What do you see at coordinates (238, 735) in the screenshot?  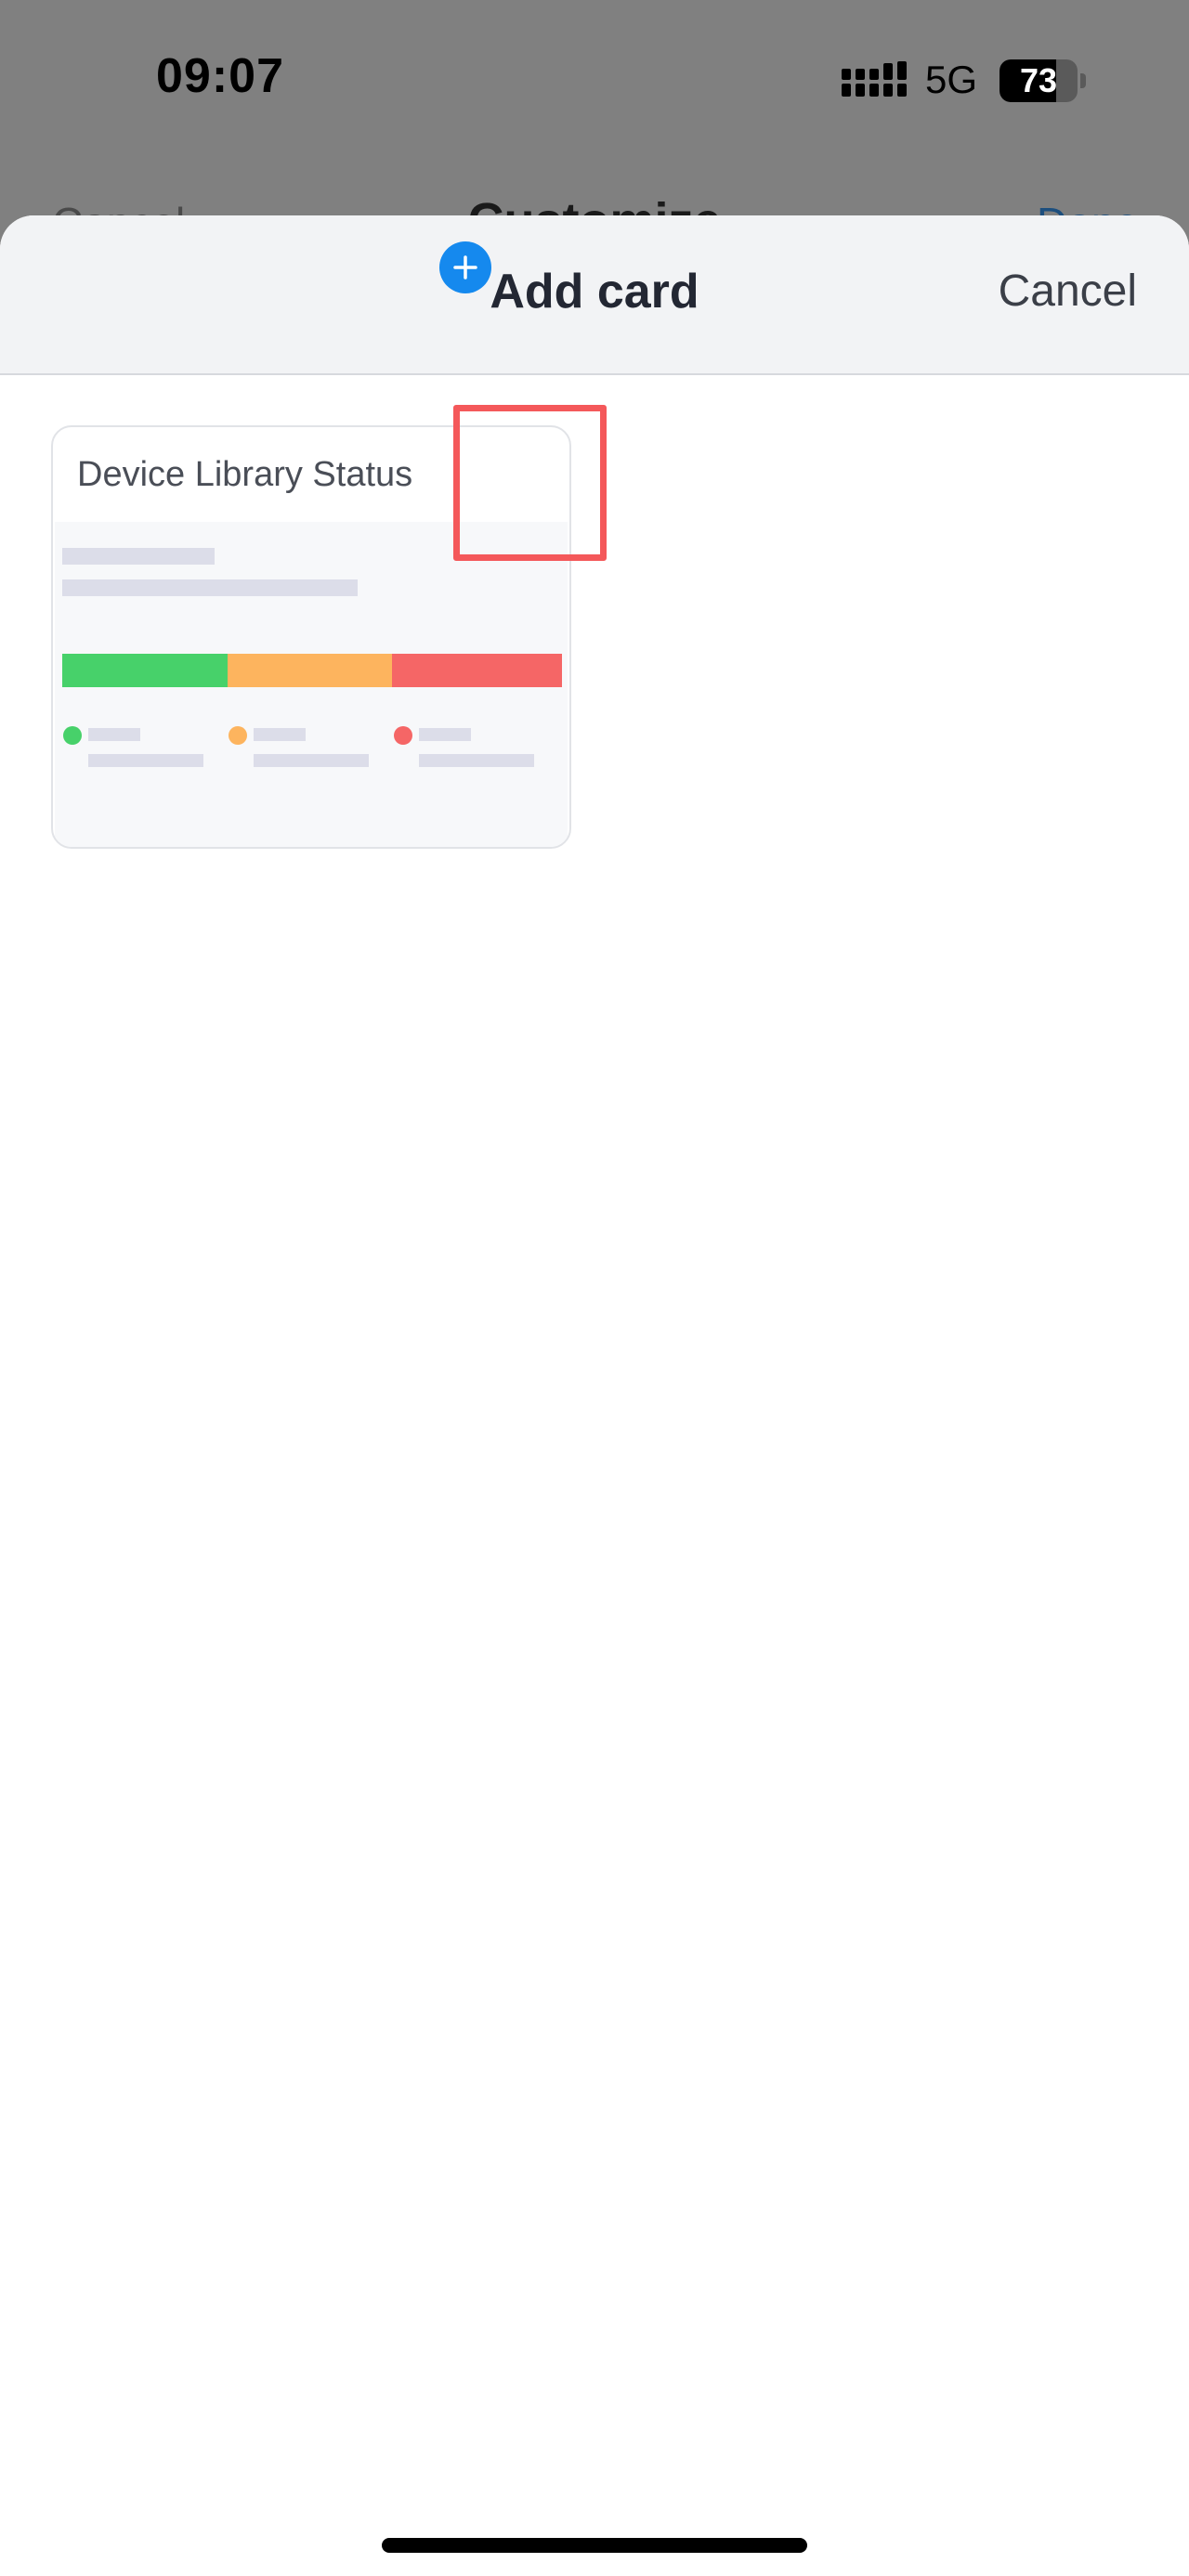 I see `legend-dot-orange` at bounding box center [238, 735].